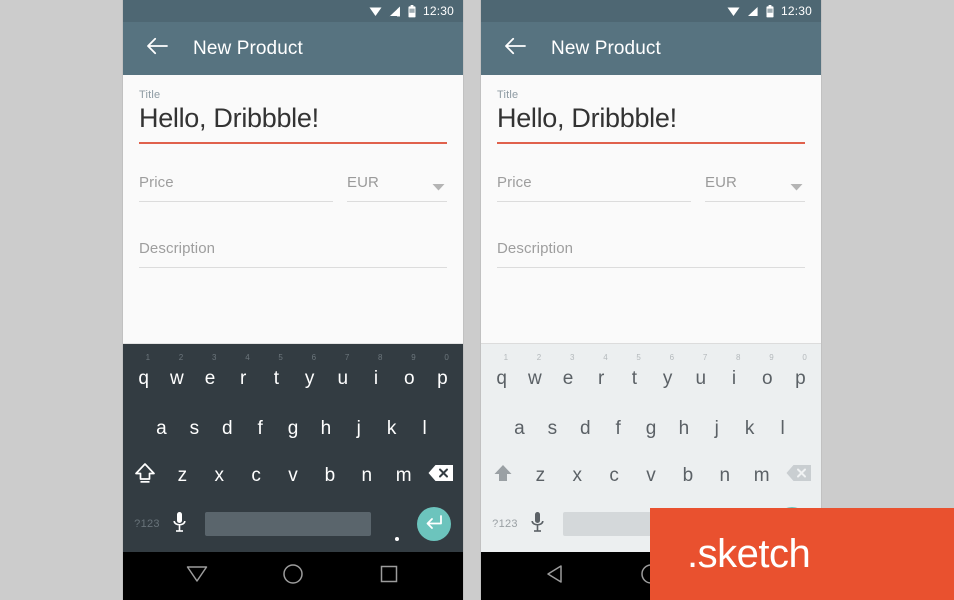 This screenshot has width=954, height=600. I want to click on triangle-down-back-icon, so click(197, 576).